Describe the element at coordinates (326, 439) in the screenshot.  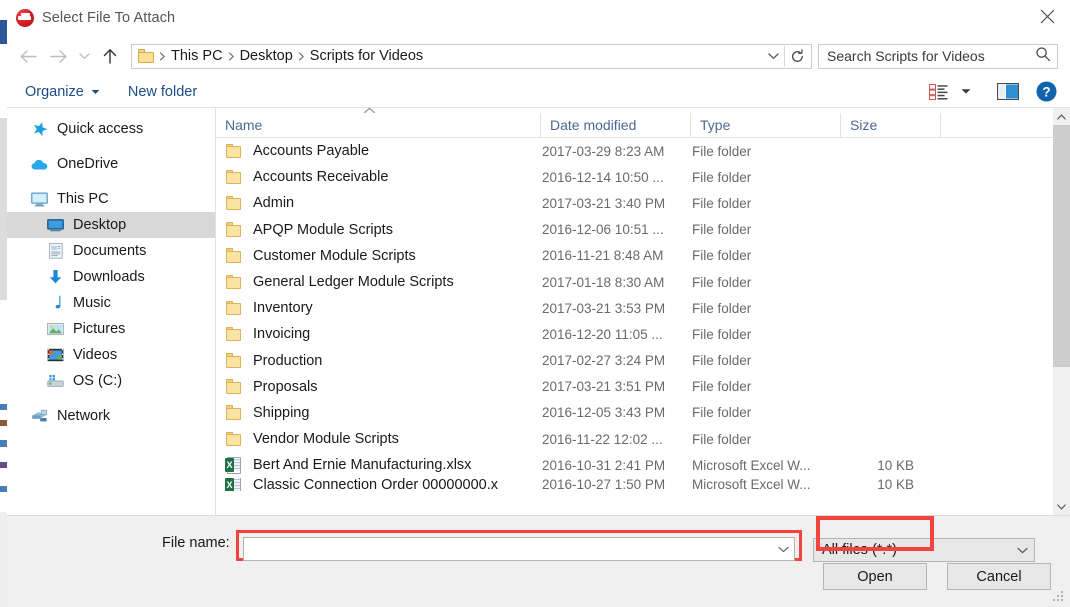
I see `file-name: Vendor Module Scripts` at that location.